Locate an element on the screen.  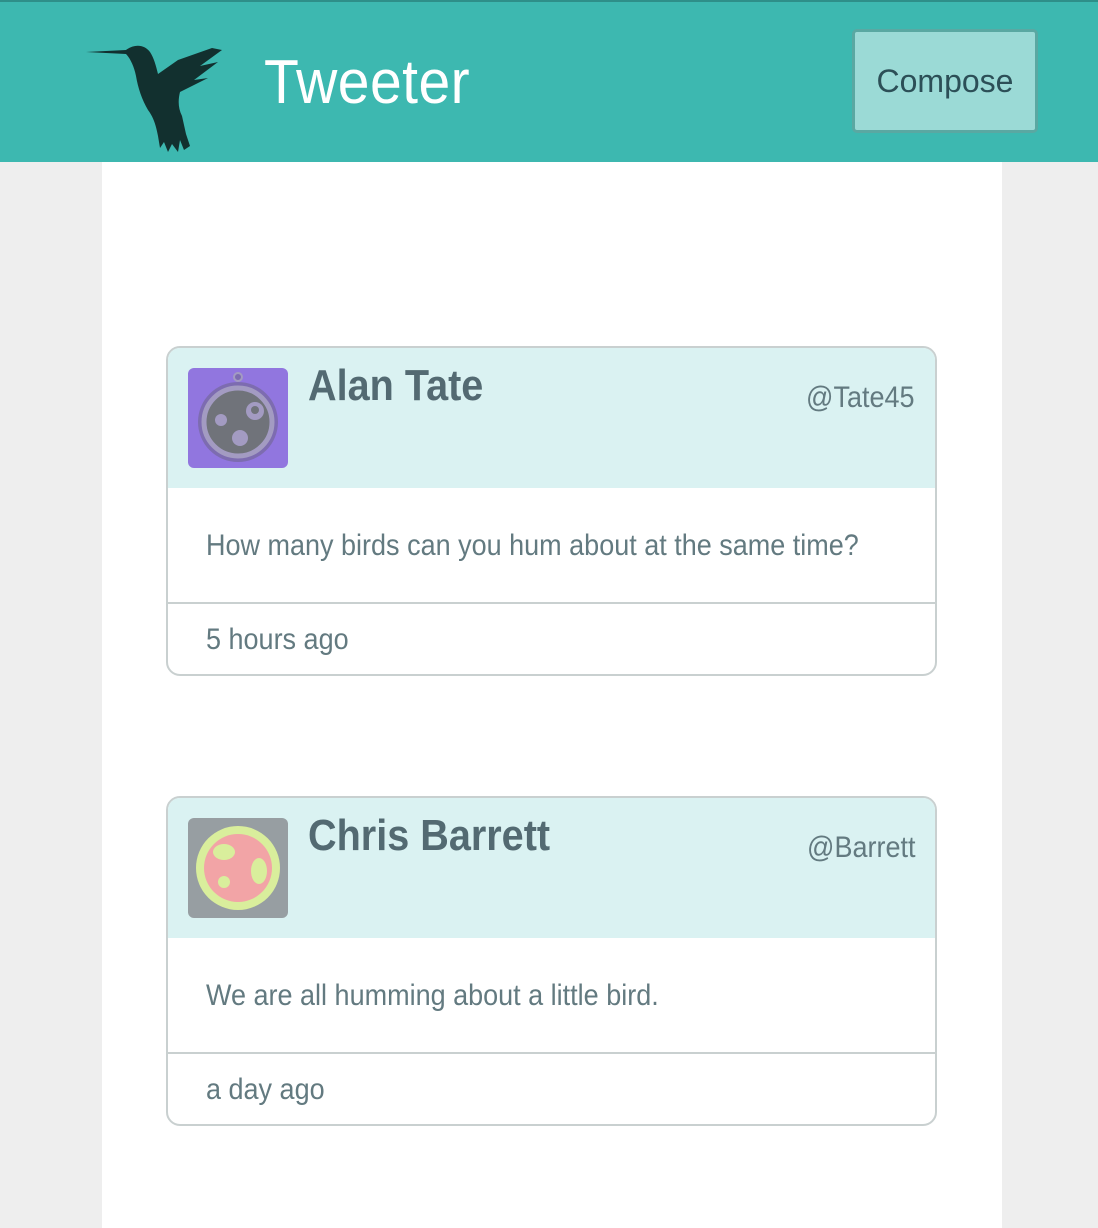
tweet-timestamp: a day ago is located at coordinates (265, 1089).